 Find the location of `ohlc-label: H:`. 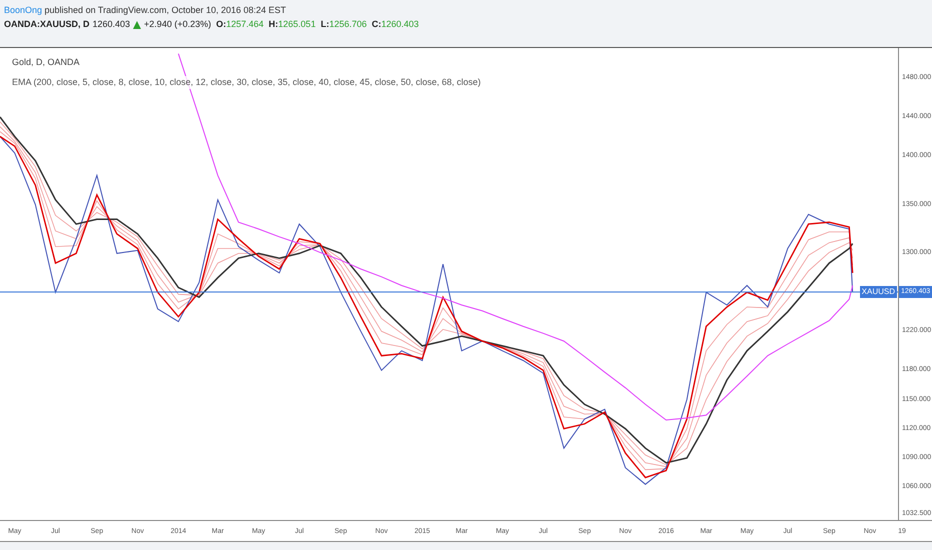

ohlc-label: H: is located at coordinates (273, 24).